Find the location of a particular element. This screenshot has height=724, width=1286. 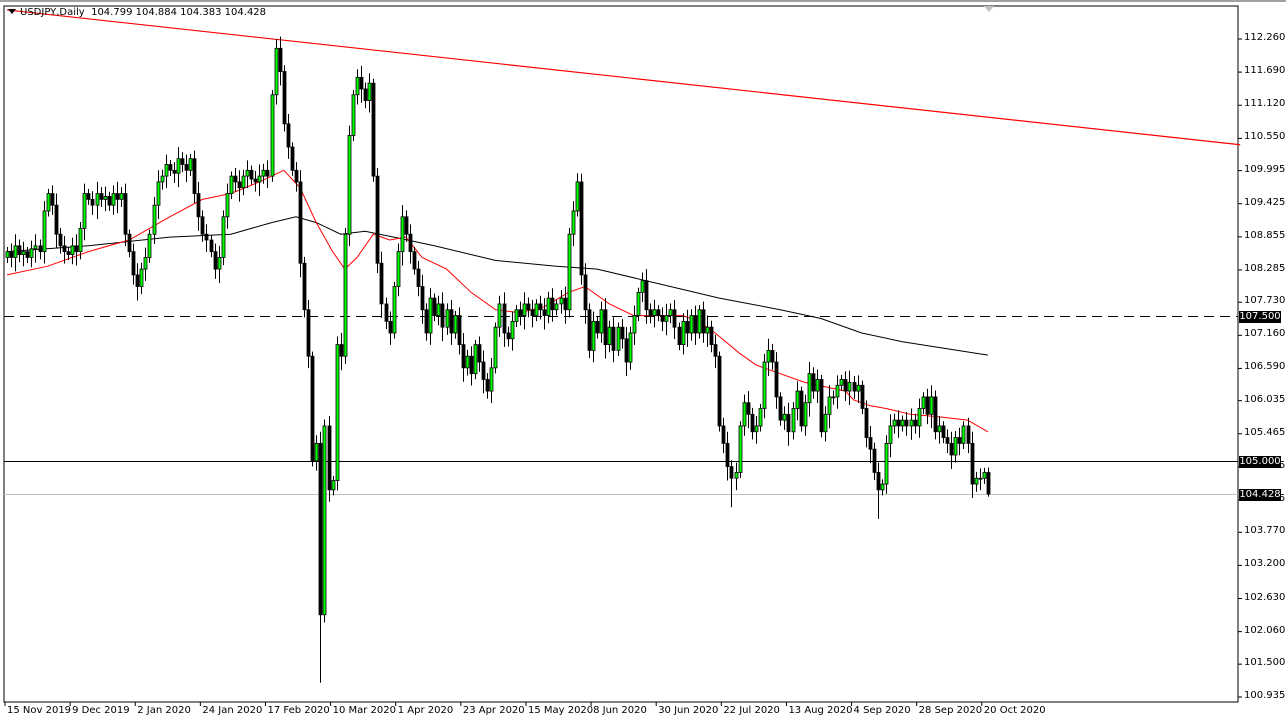

x-tick-label: 8 Jun 2020 is located at coordinates (620, 710).